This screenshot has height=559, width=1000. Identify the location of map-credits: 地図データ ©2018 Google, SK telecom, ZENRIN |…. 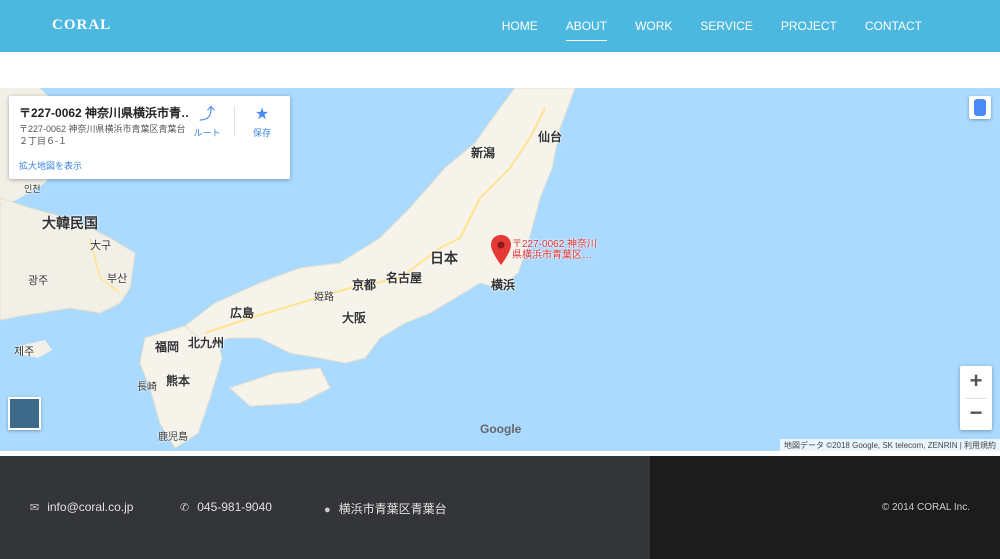
(889, 445).